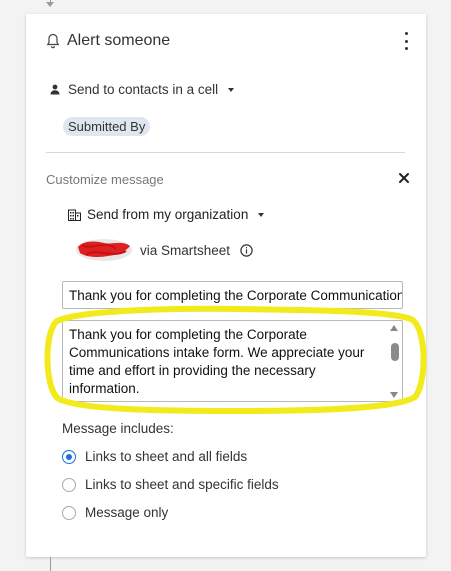 This screenshot has height=571, width=451. Describe the element at coordinates (53, 41) in the screenshot. I see `bell-icon` at that location.